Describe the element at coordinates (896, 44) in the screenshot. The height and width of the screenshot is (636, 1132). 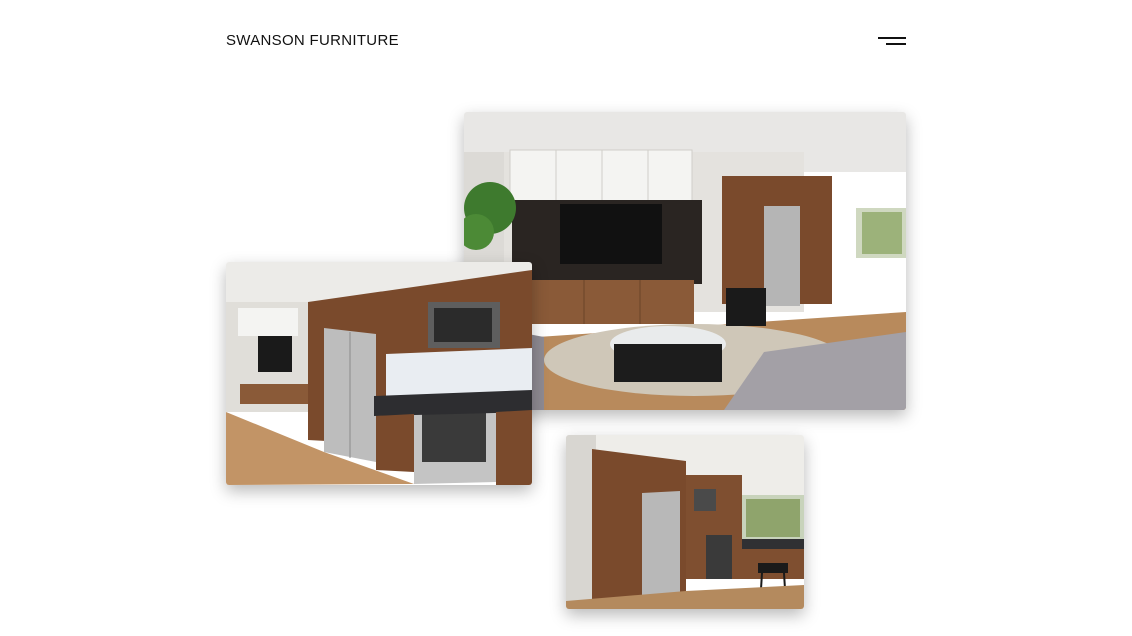
I see `menu-bar-bottom` at that location.